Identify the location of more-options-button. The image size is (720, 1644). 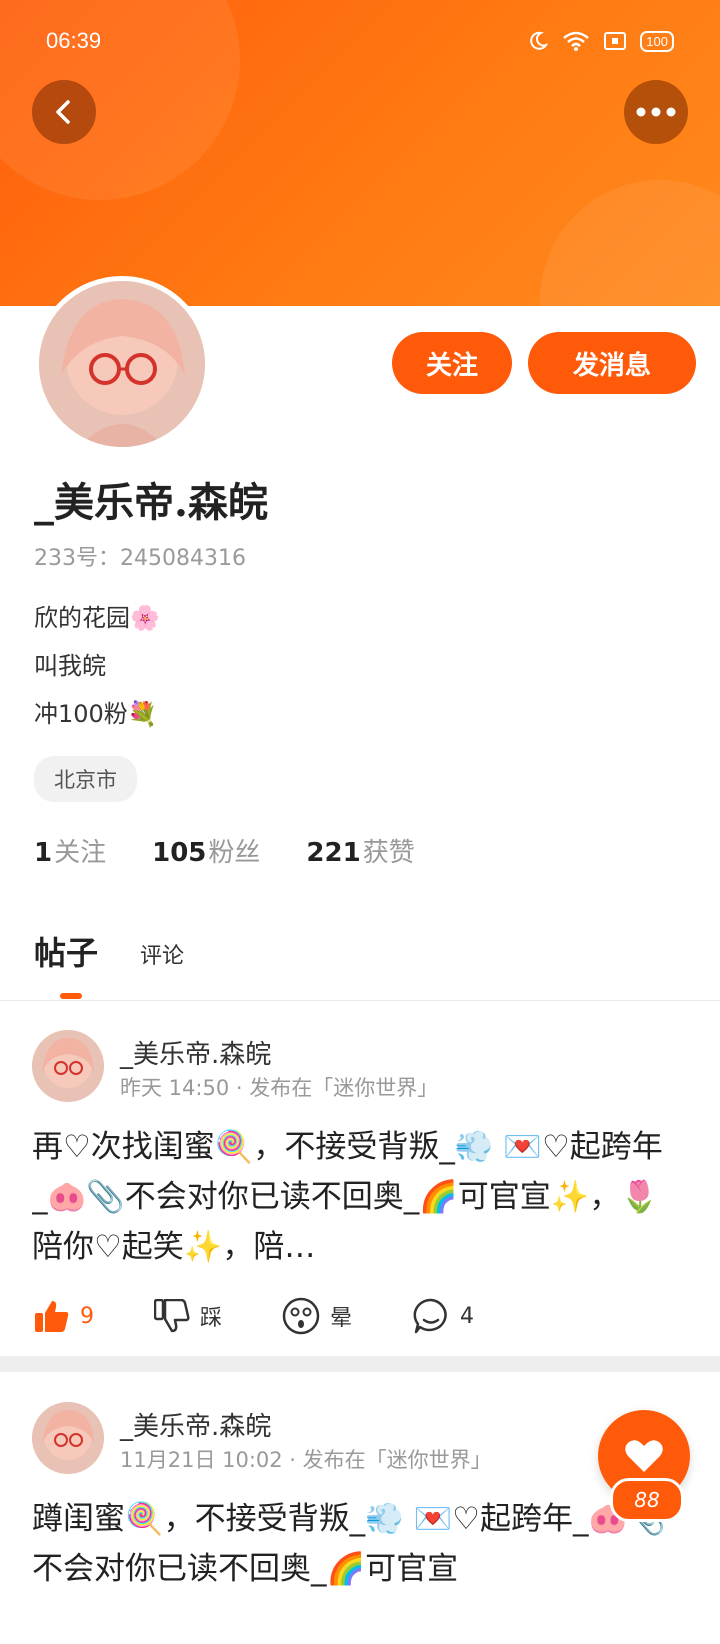
(656, 112).